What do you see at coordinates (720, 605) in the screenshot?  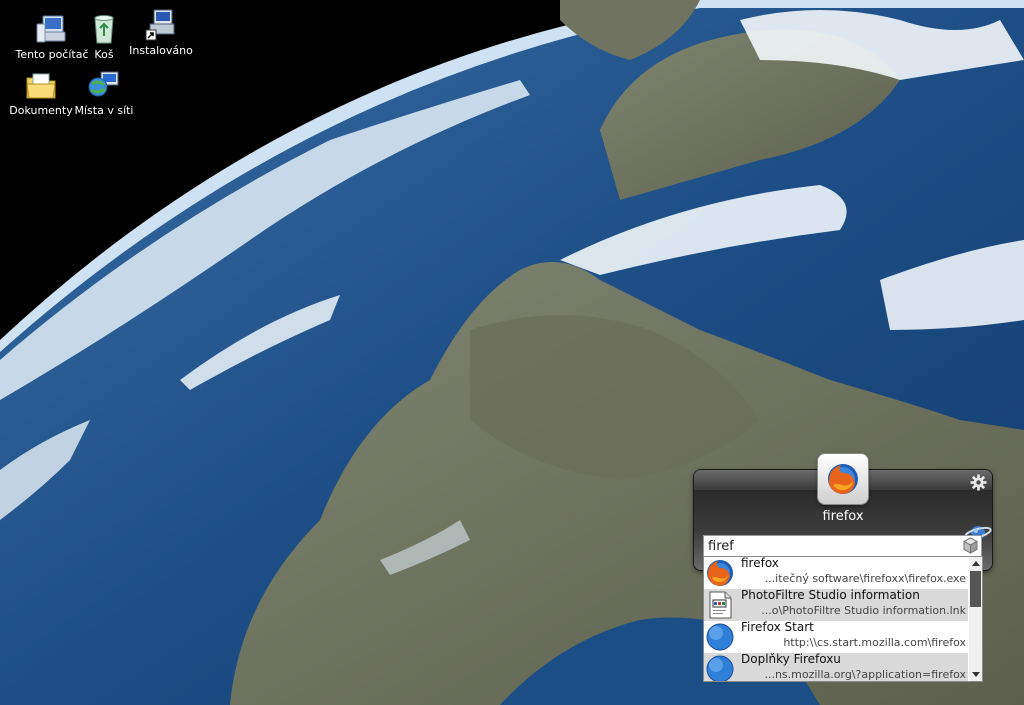 I see `document-icon` at bounding box center [720, 605].